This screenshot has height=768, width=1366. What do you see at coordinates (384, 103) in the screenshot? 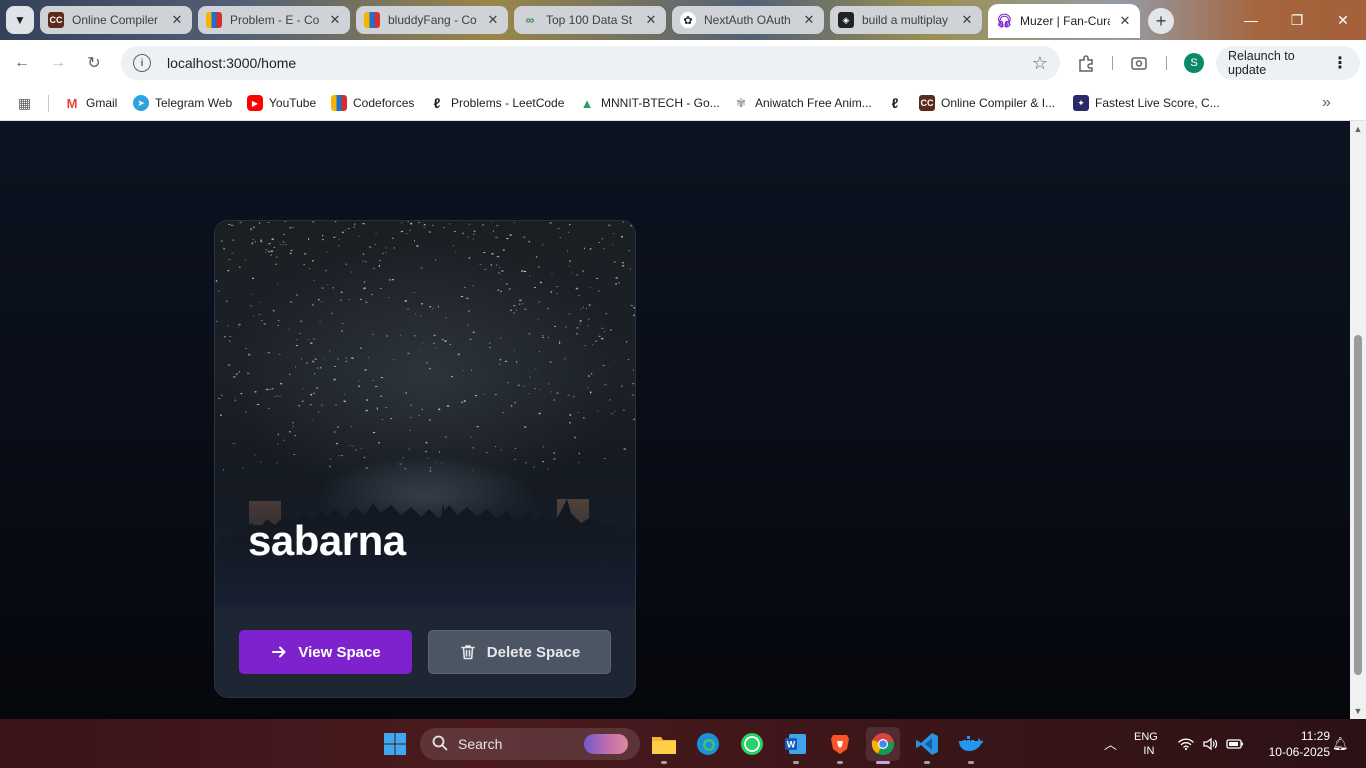
I see `bookmark-label: Codeforces` at bounding box center [384, 103].